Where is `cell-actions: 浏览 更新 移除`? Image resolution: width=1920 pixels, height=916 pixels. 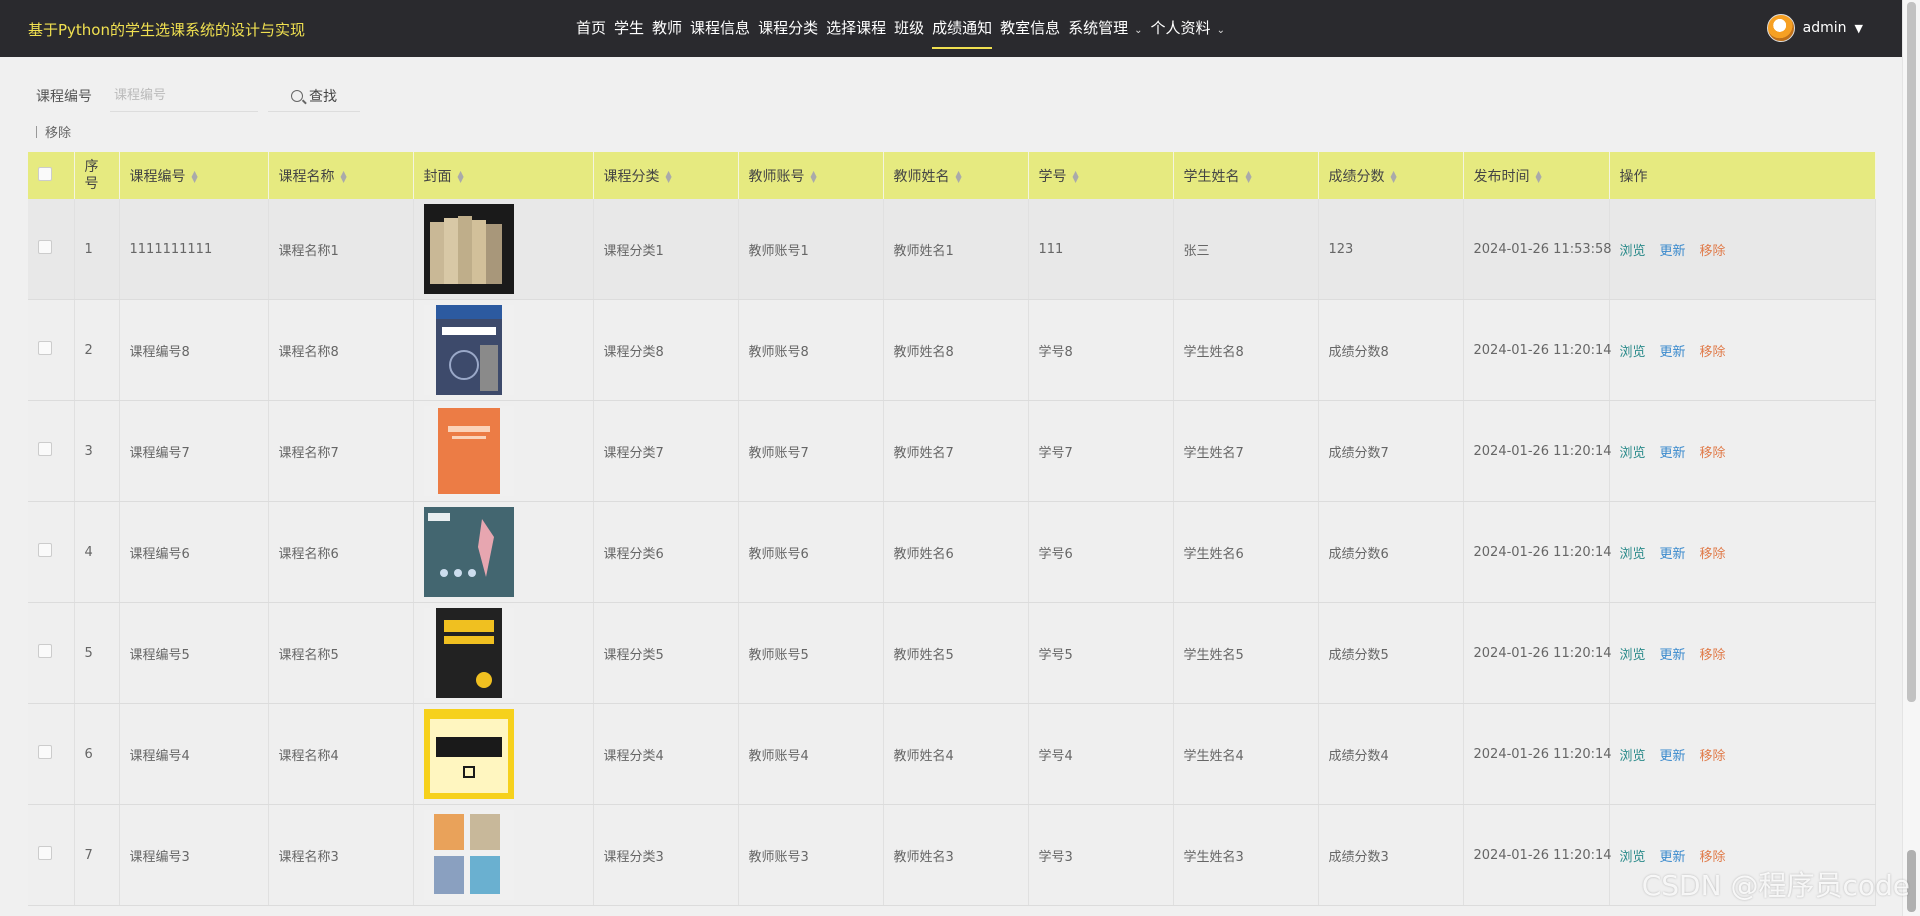
cell-actions: 浏览 更新 移除 is located at coordinates (1742, 754).